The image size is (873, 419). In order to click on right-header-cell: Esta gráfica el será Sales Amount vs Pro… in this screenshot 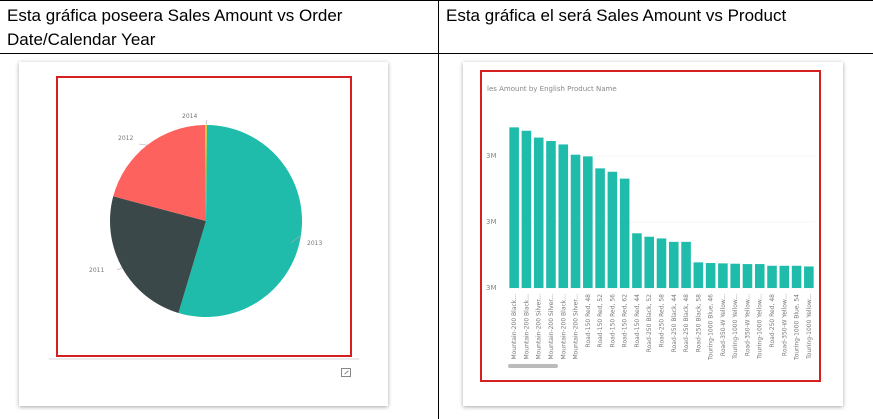, I will do `click(616, 15)`.